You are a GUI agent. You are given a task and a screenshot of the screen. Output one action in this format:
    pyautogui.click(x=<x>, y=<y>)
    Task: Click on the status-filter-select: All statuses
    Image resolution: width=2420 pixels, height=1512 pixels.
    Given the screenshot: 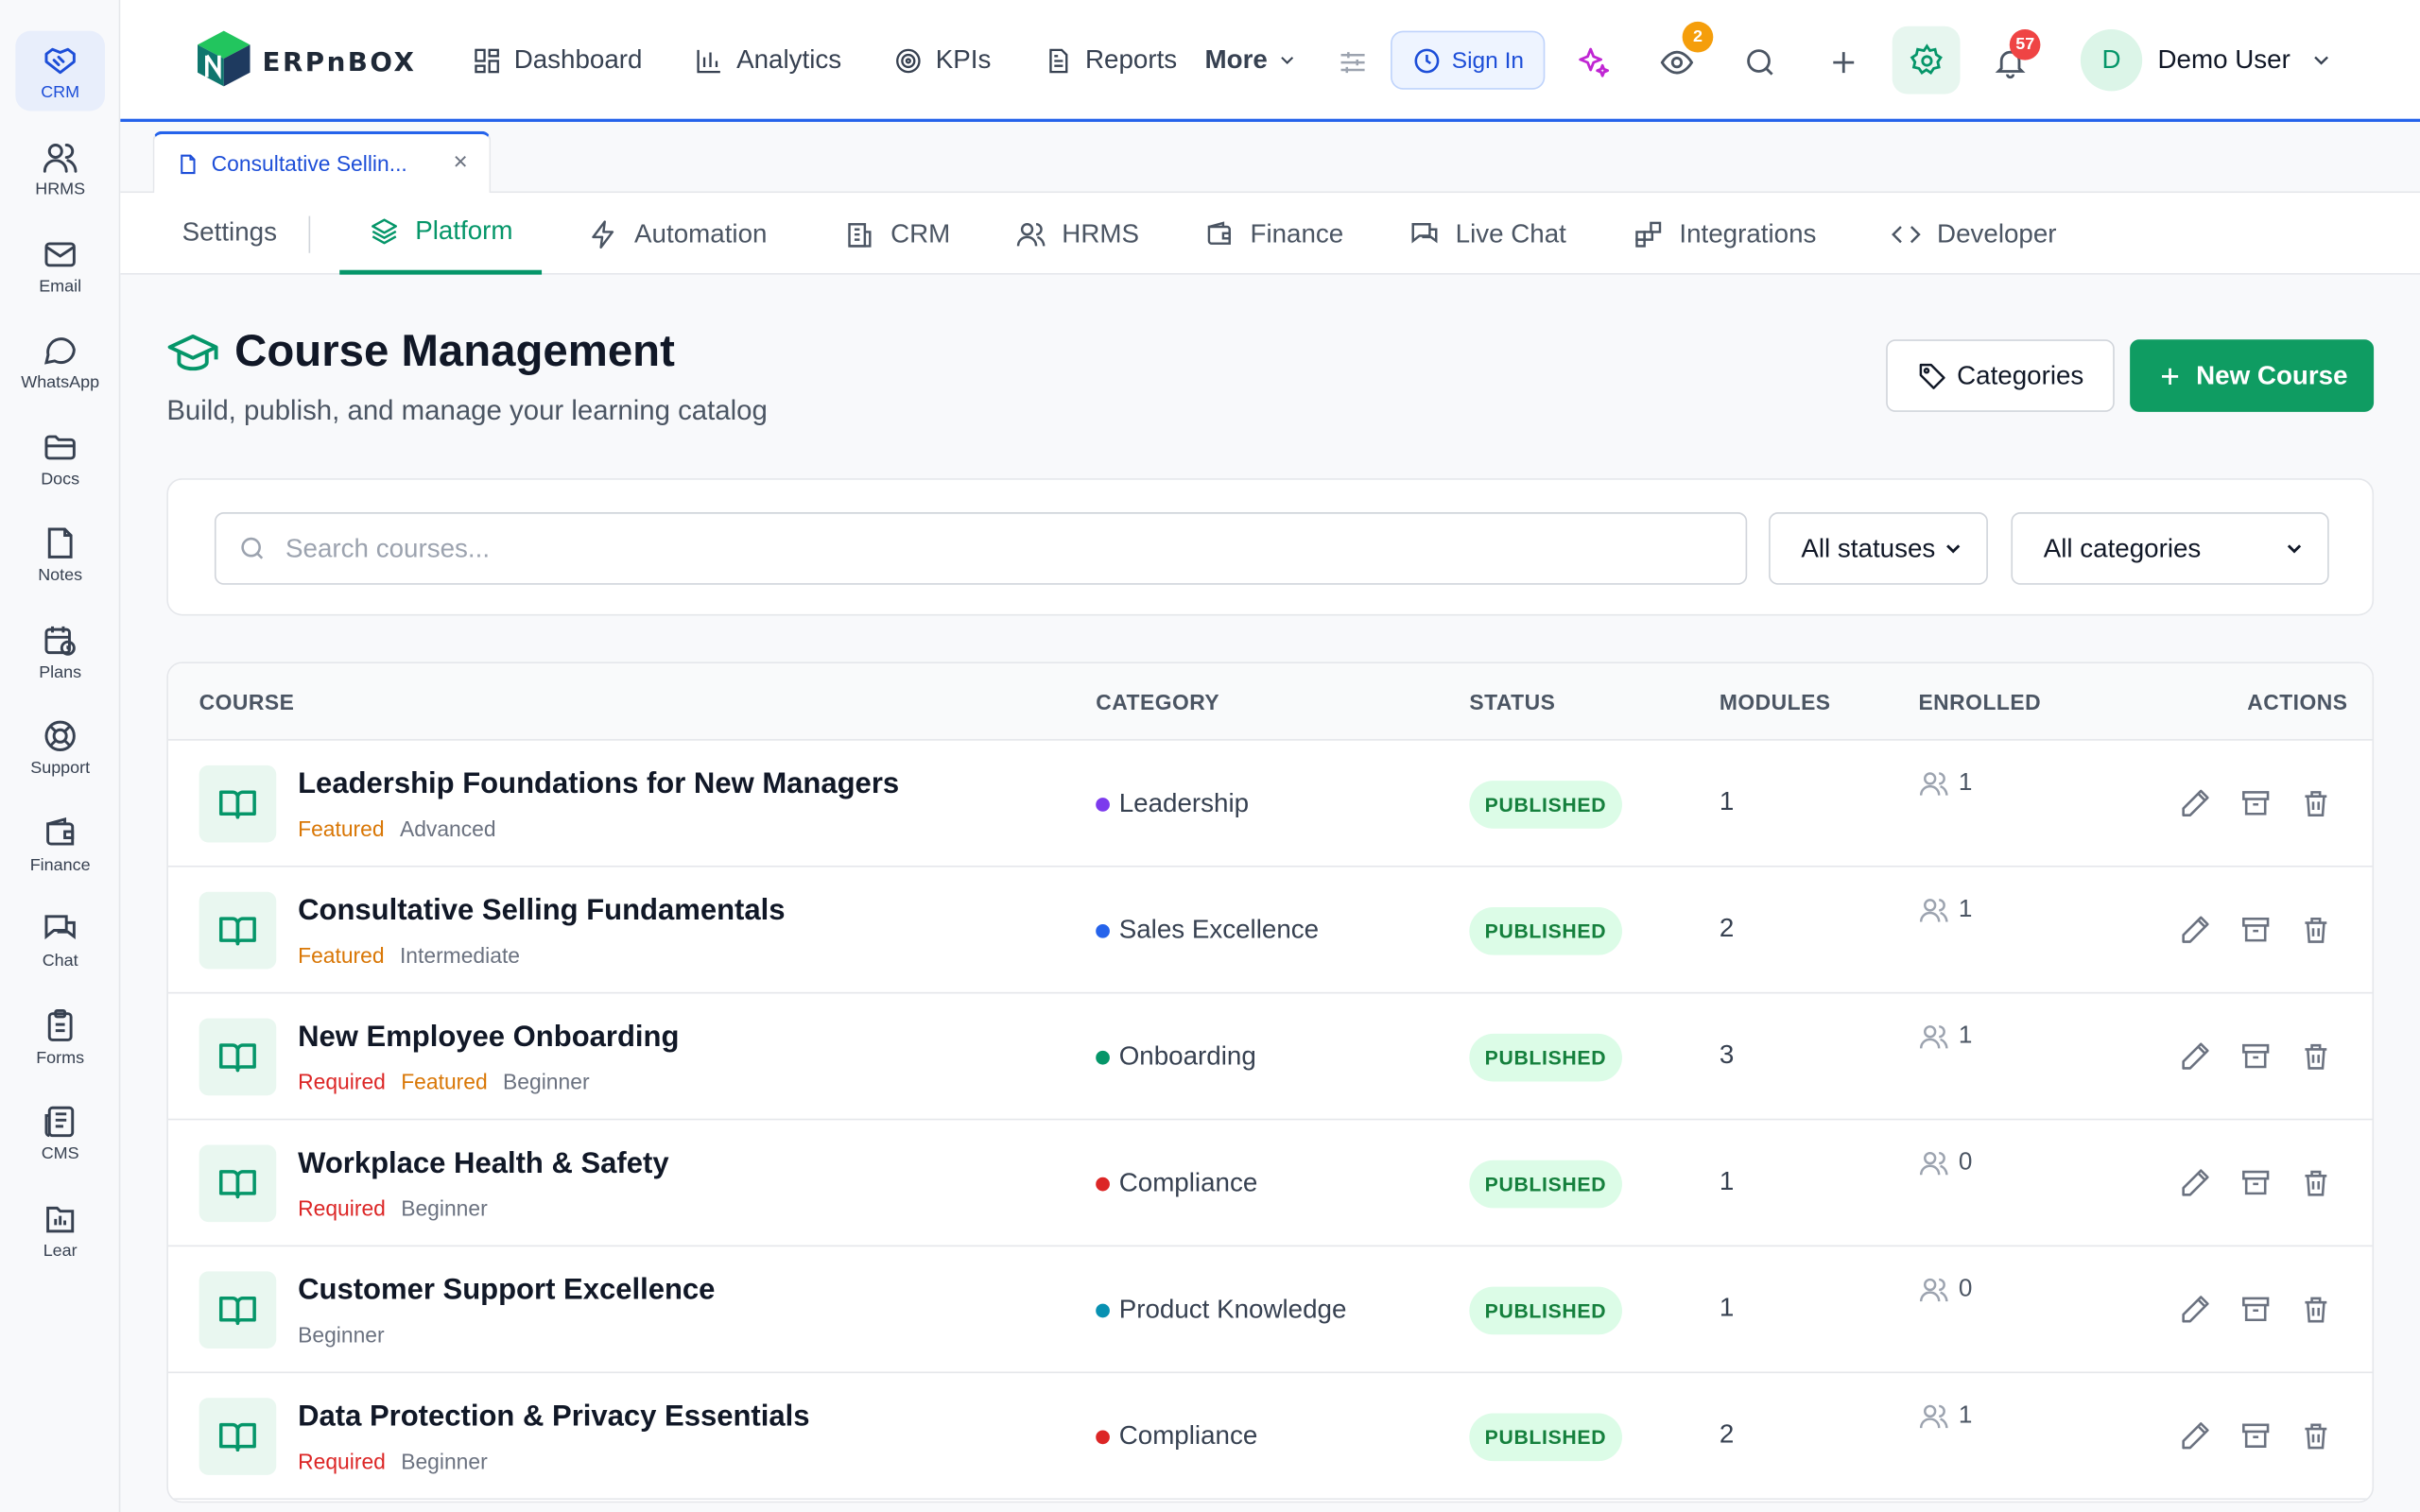 What is the action you would take?
    pyautogui.click(x=1879, y=548)
    